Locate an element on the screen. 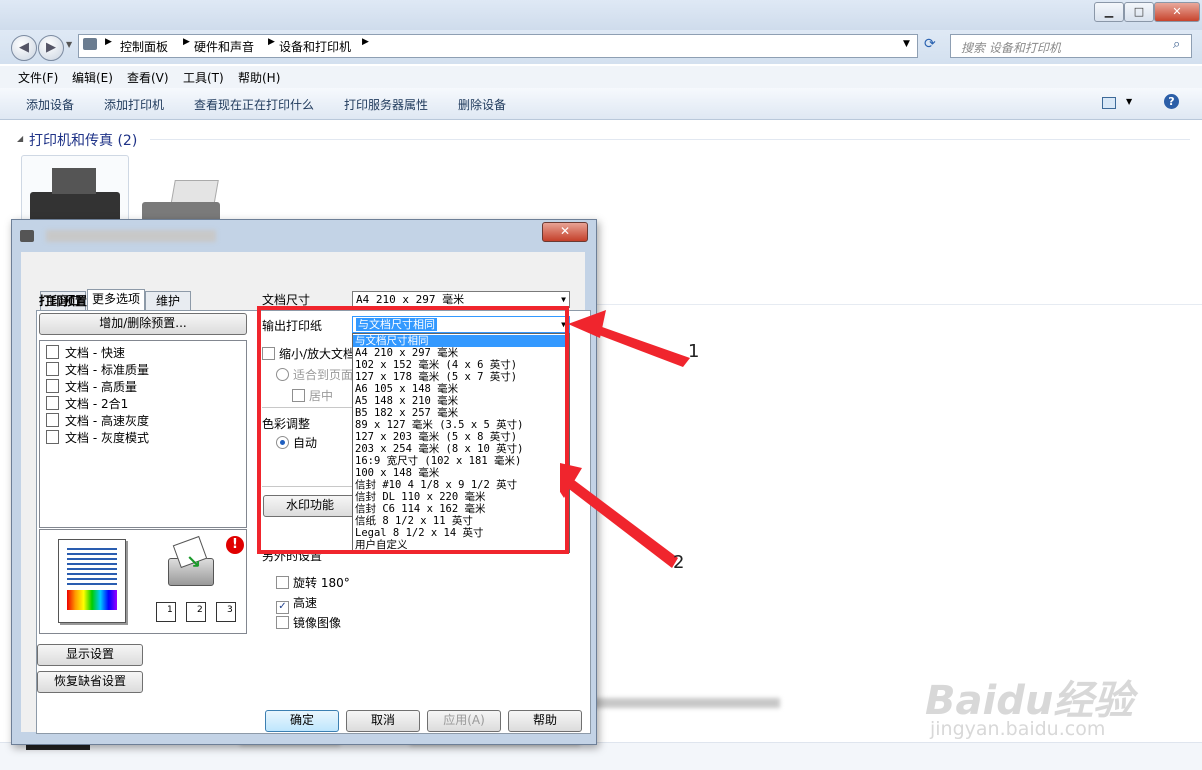 Image resolution: width=1202 pixels, height=770 pixels. page-icon: 2 is located at coordinates (196, 612).